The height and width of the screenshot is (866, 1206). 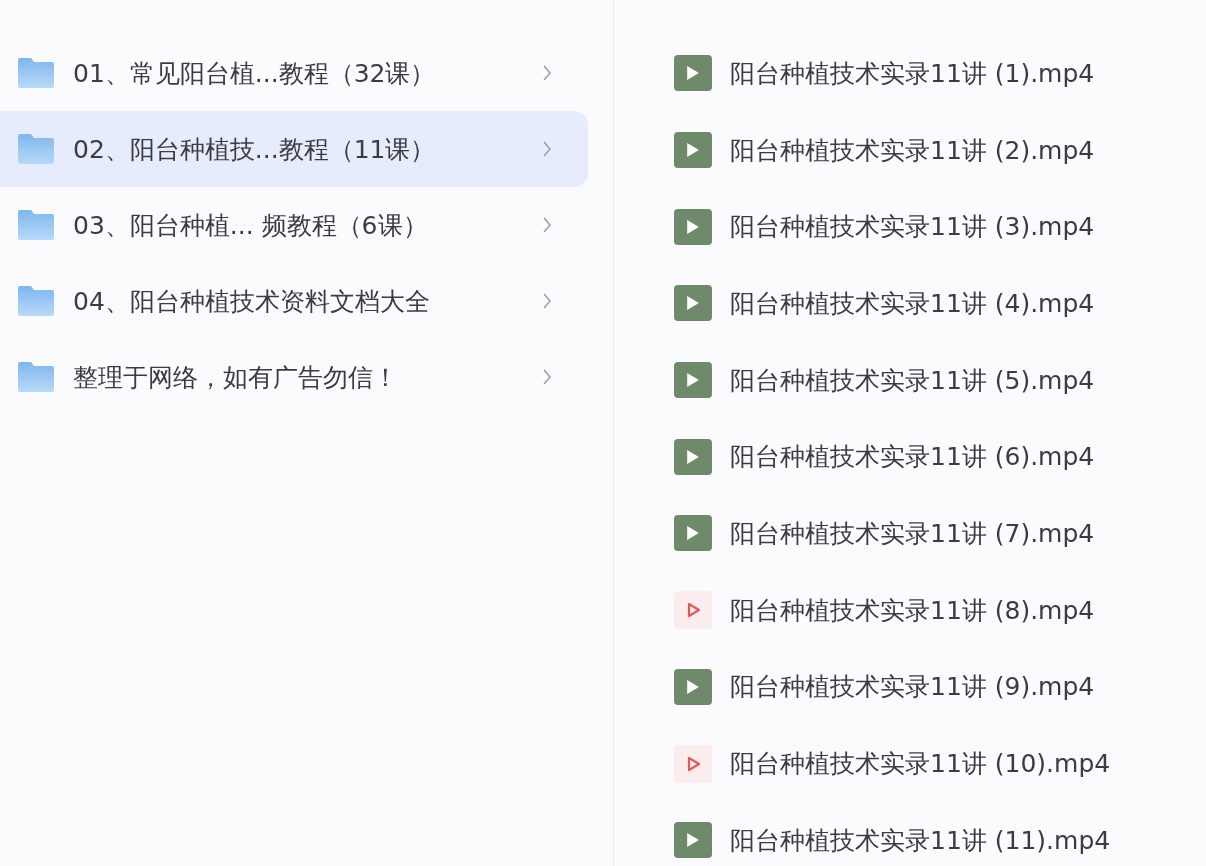 What do you see at coordinates (294, 149) in the screenshot?
I see `folder-item: 02、阳台种植技...教程（11课）` at bounding box center [294, 149].